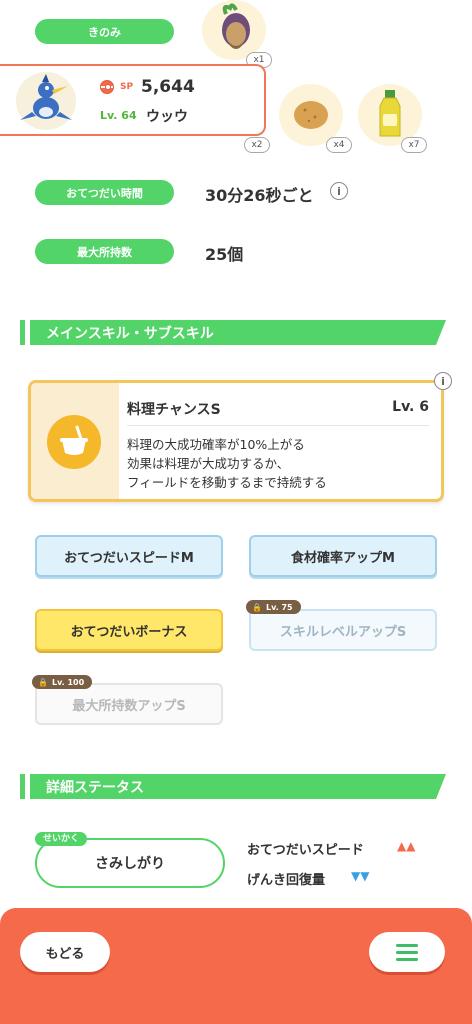 This screenshot has width=472, height=1024. What do you see at coordinates (406, 846) in the screenshot?
I see `nature-up-marks: ▲▲` at bounding box center [406, 846].